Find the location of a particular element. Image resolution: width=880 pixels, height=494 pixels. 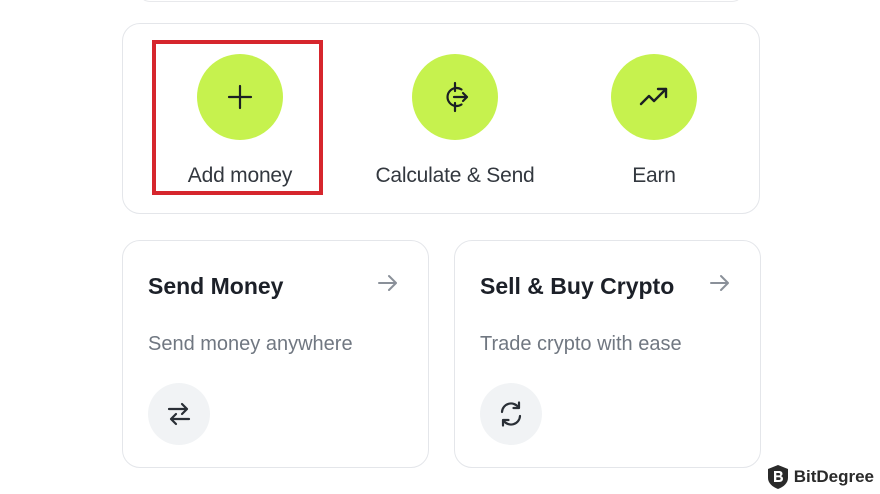

plus-icon is located at coordinates (240, 97).